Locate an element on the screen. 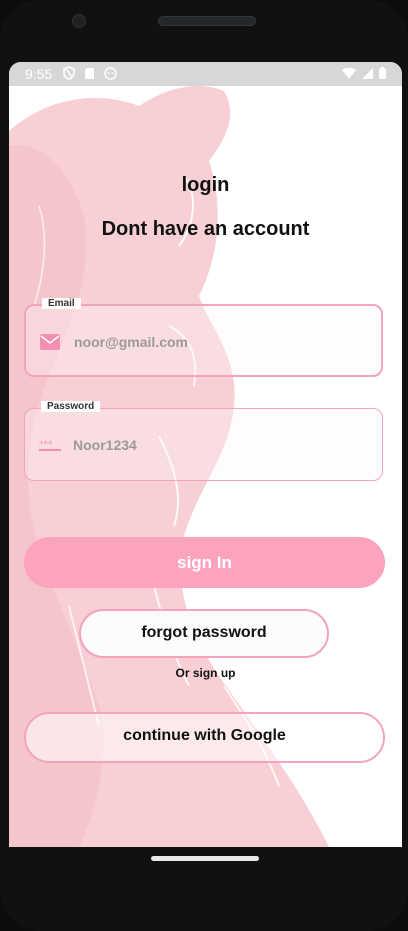 The height and width of the screenshot is (931, 408). continue-with-google-button: continue with Google is located at coordinates (204, 737).